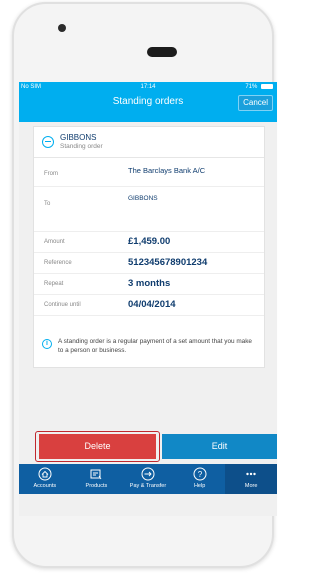  Describe the element at coordinates (97, 446) in the screenshot. I see `delete-button: Delete` at that location.